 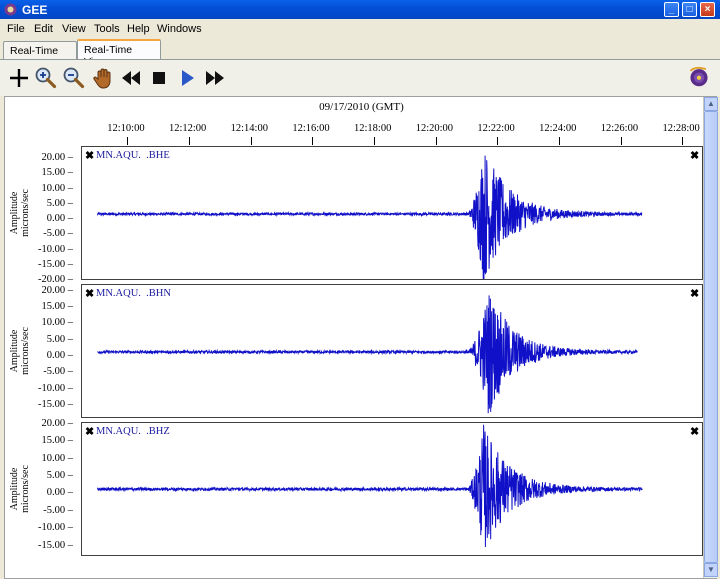 What do you see at coordinates (133, 155) in the screenshot?
I see `channel-label: MN.AQU. .BHE` at bounding box center [133, 155].